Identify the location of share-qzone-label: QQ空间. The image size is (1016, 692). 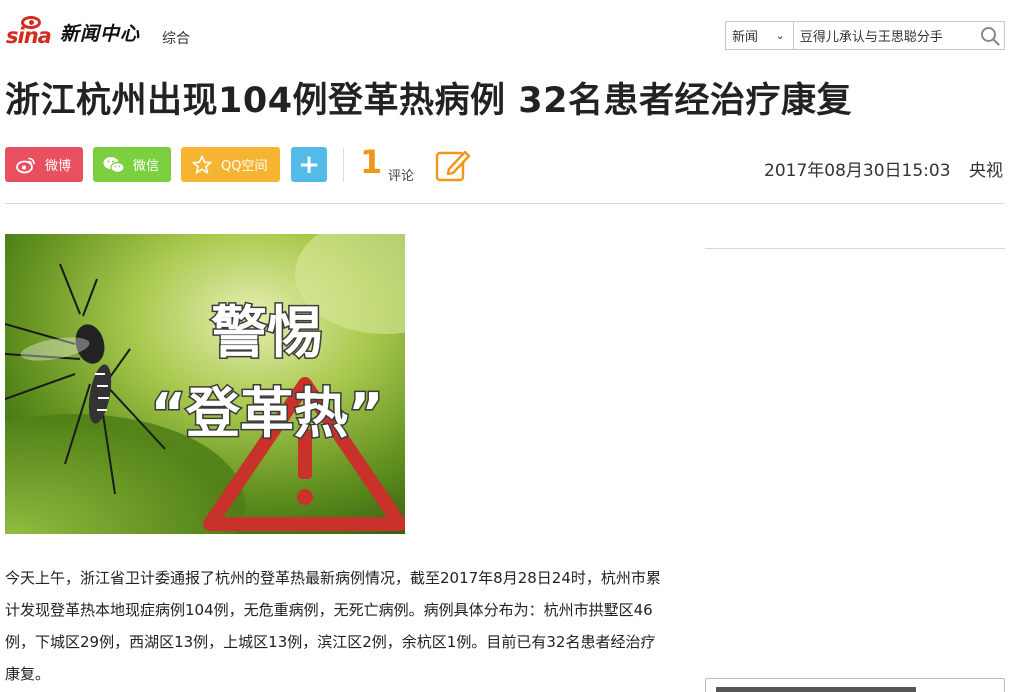
(244, 166).